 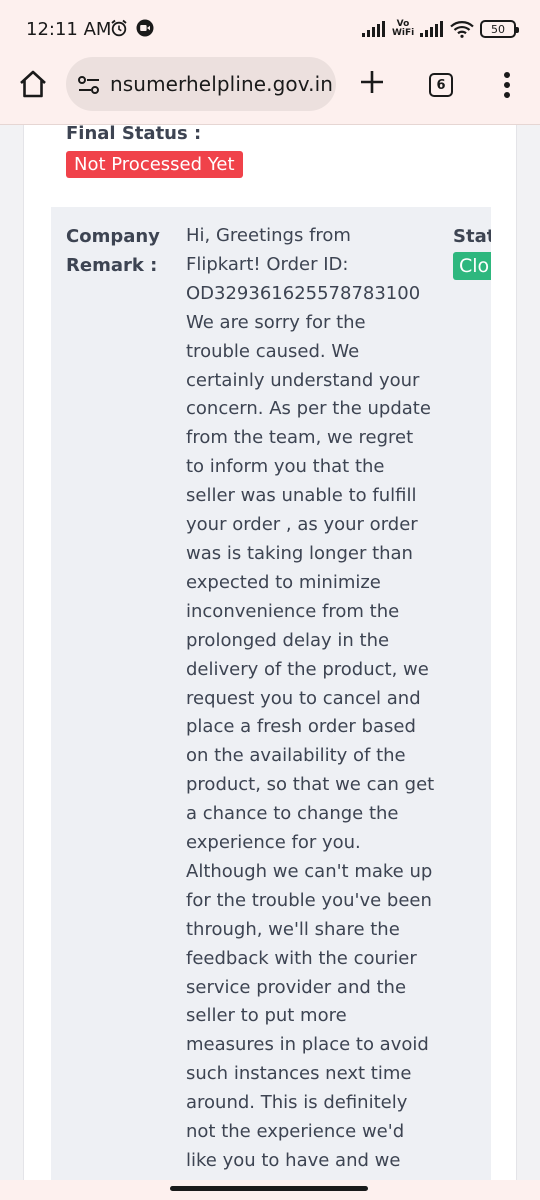 I want to click on browser-toolbar: nsumerhelpline.gov.in 6, so click(x=270, y=89).